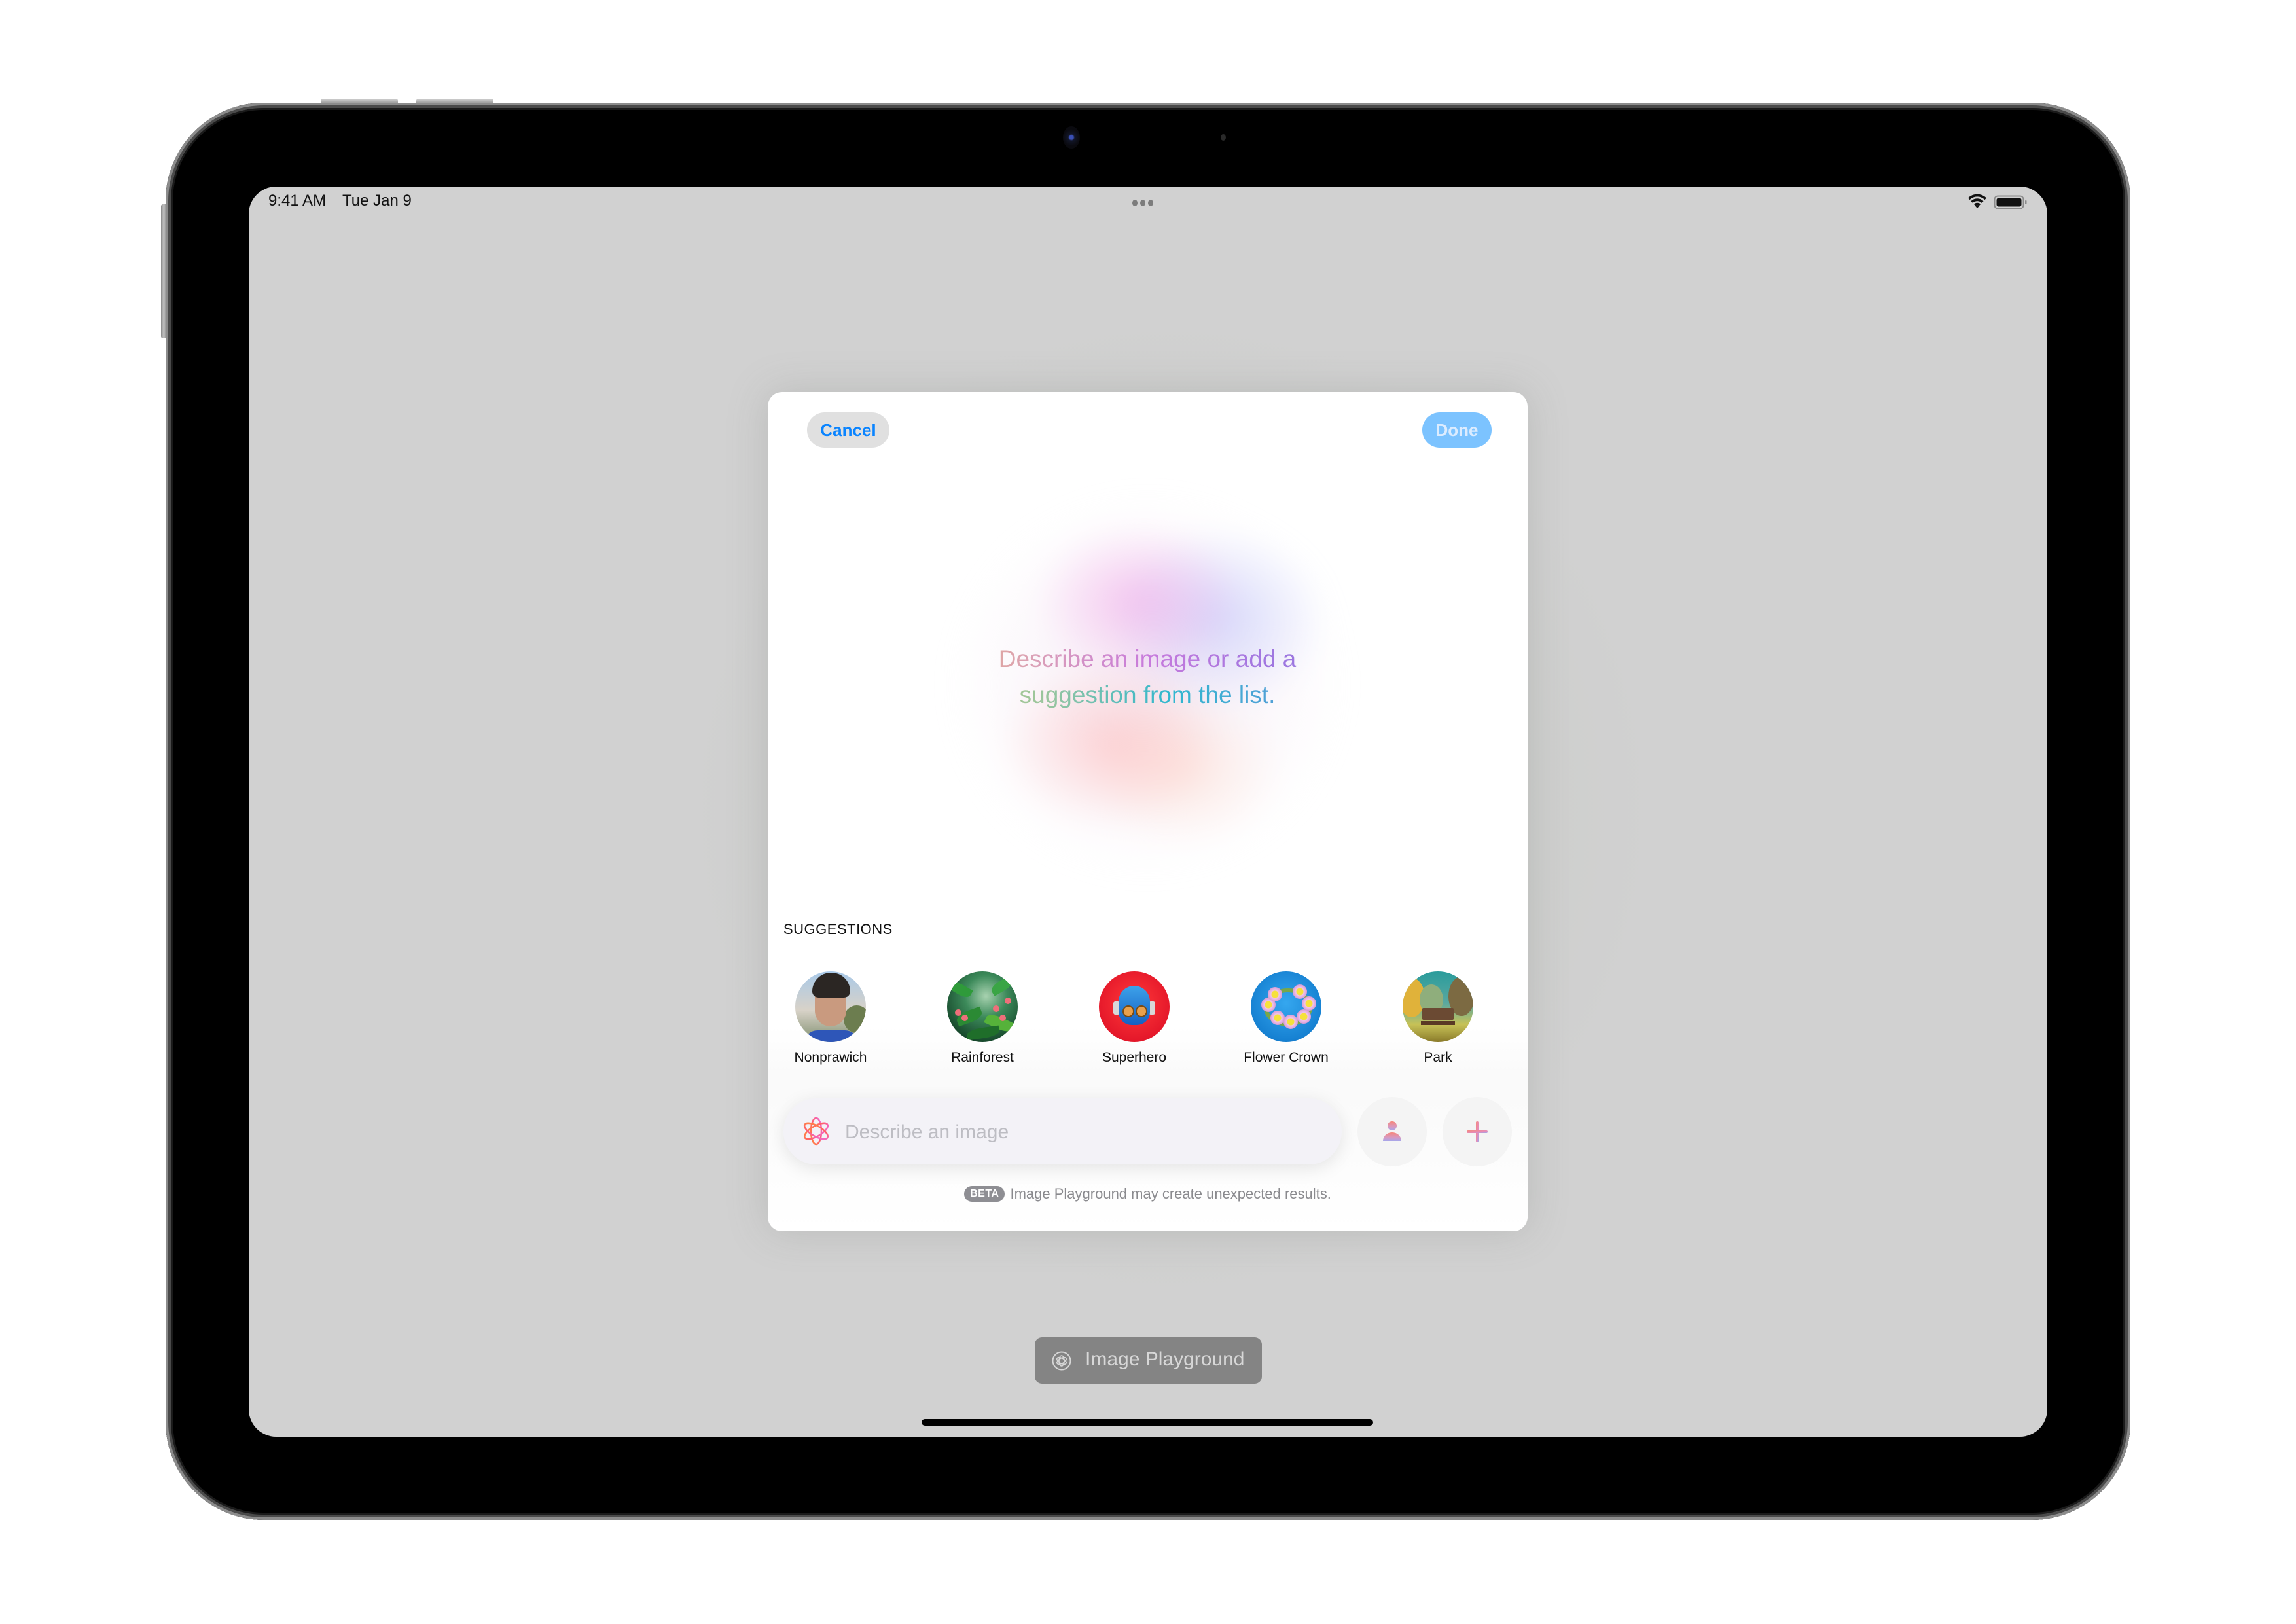 The image size is (2296, 1624). I want to click on prompt-line-1: Describe an image or add a, so click(1147, 659).